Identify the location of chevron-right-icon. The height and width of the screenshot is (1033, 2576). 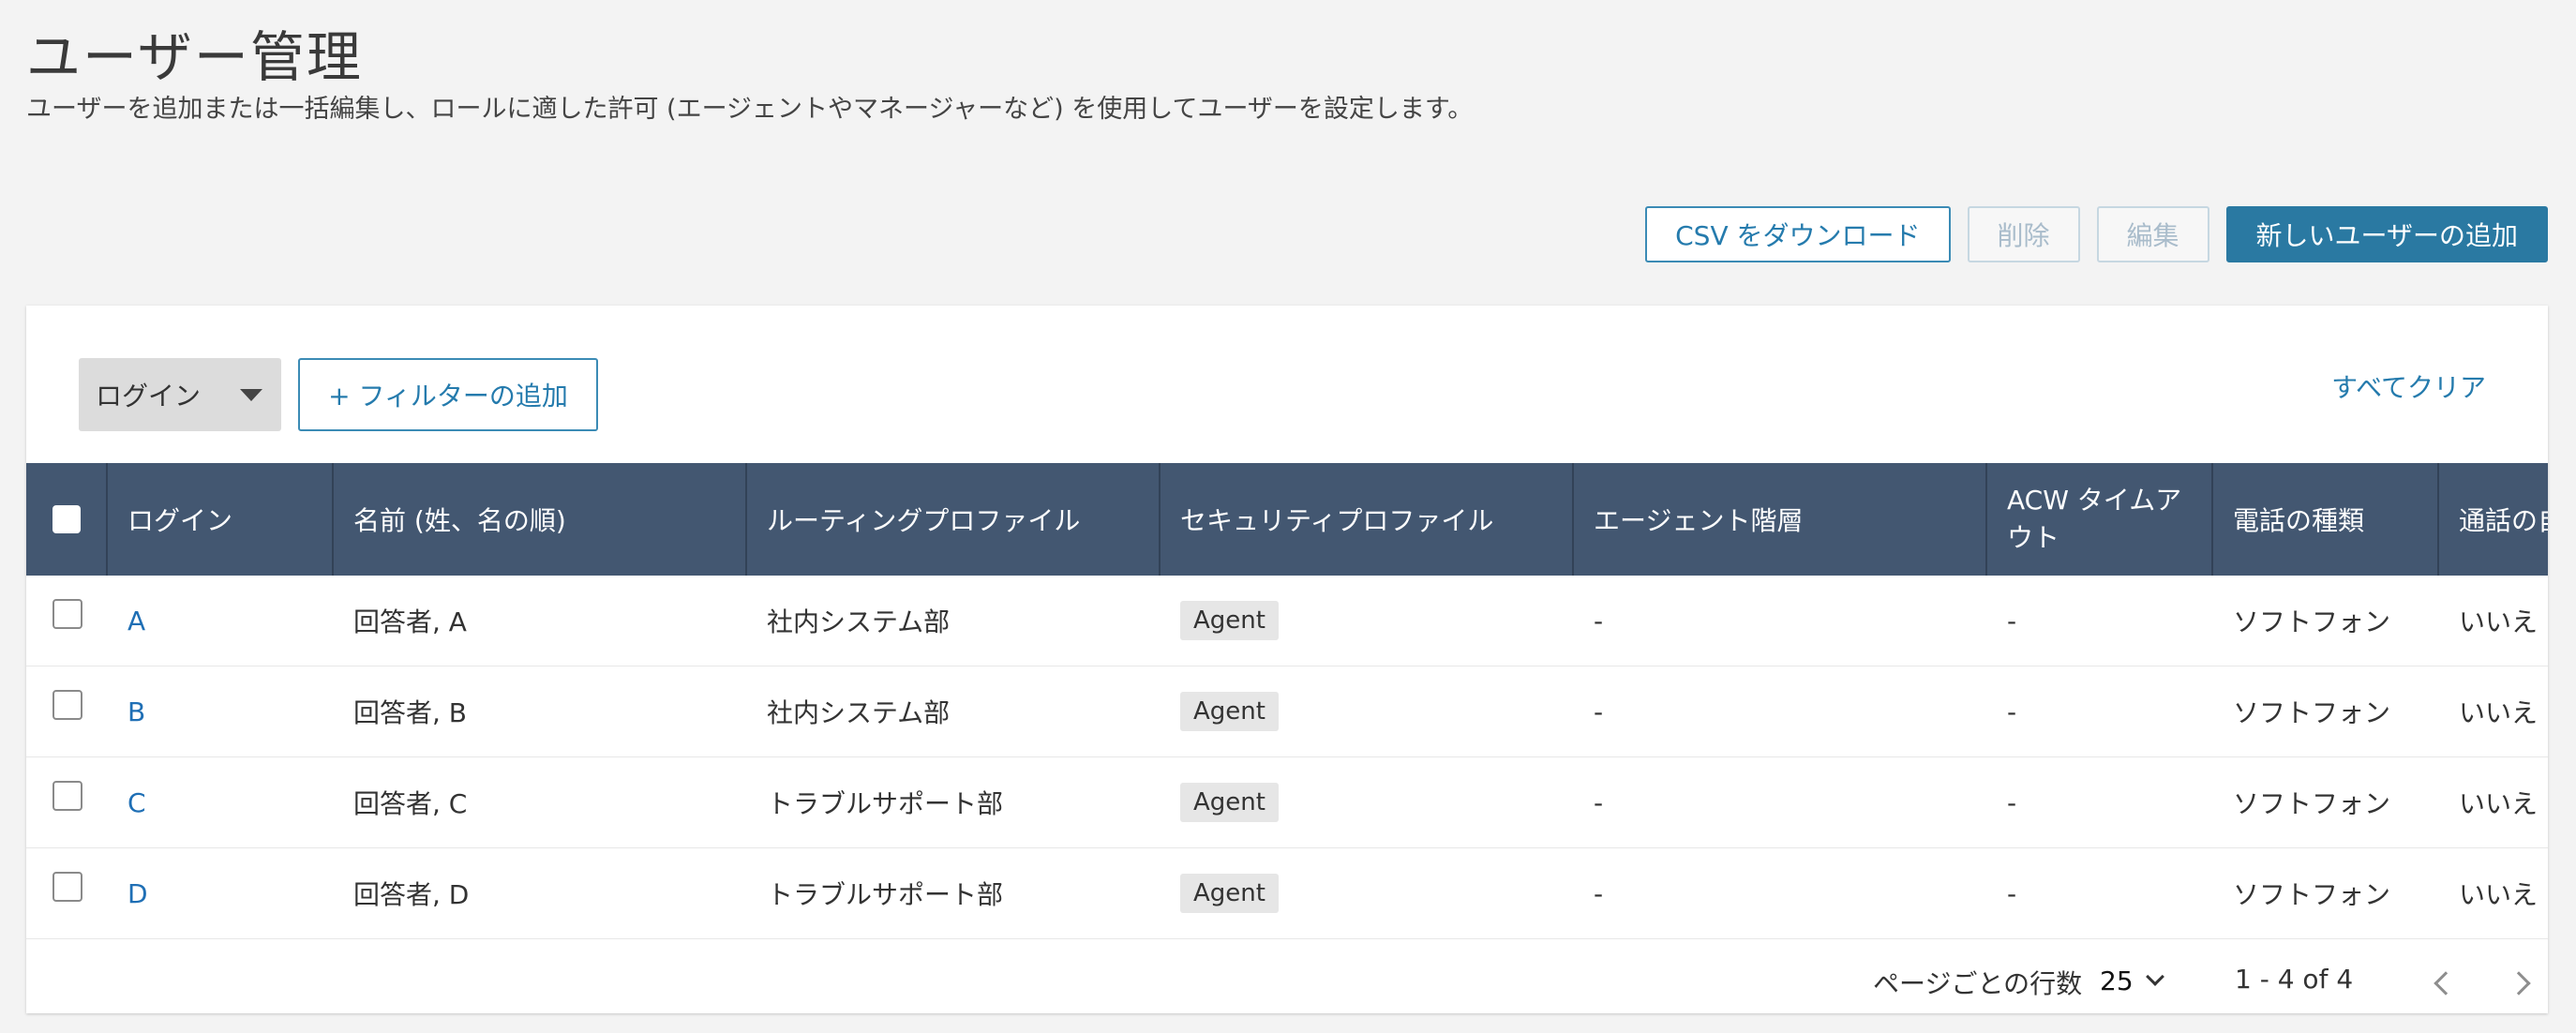
(2519, 983).